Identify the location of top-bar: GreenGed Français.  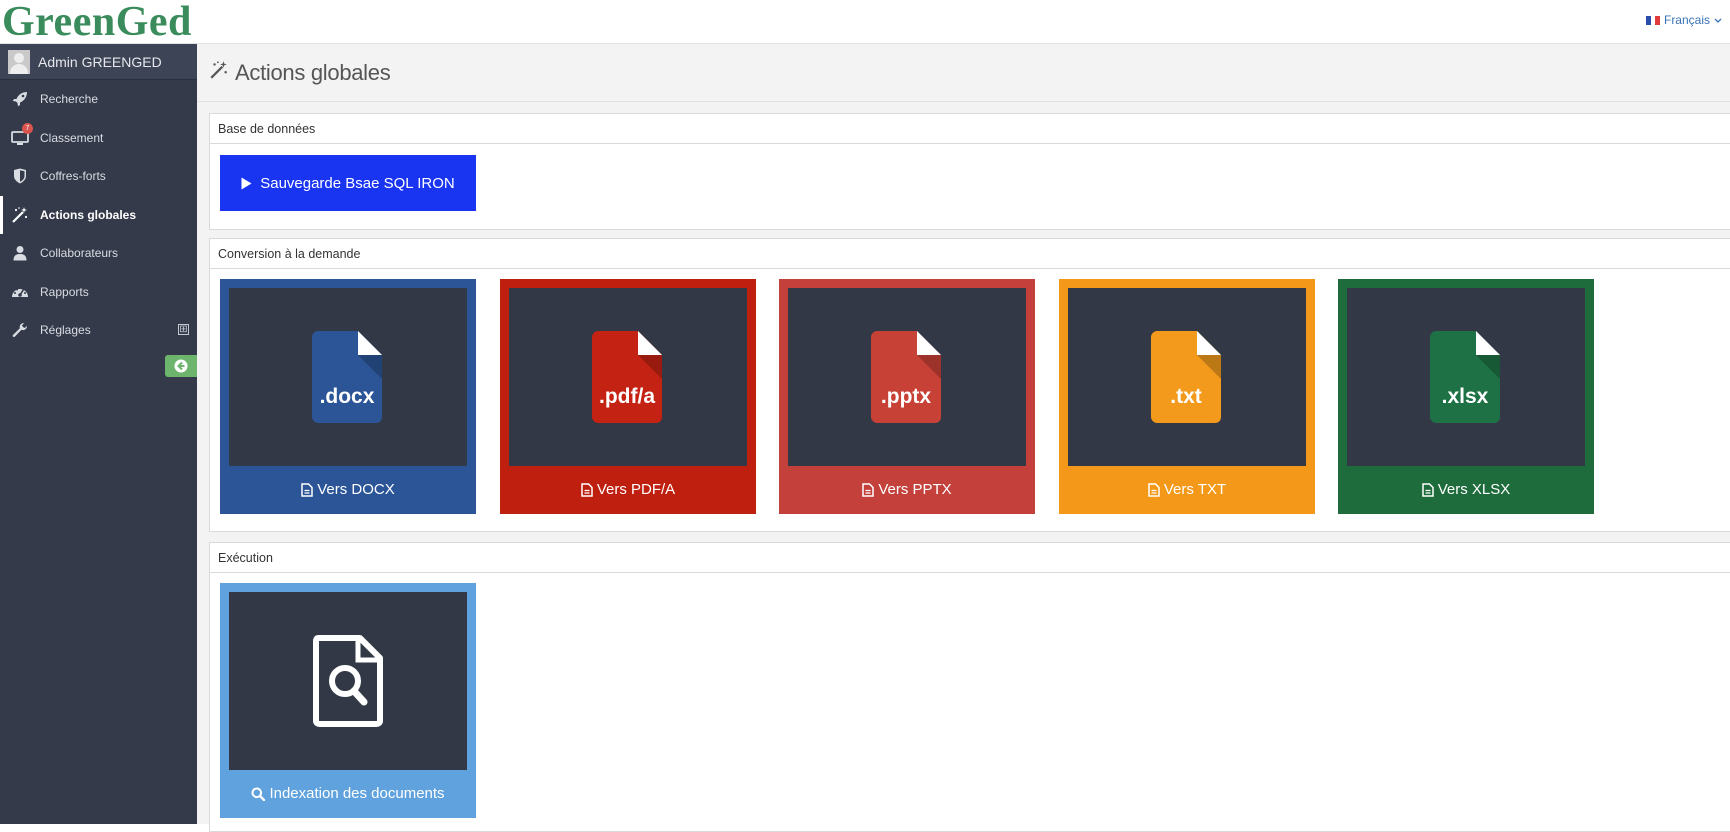
(865, 23).